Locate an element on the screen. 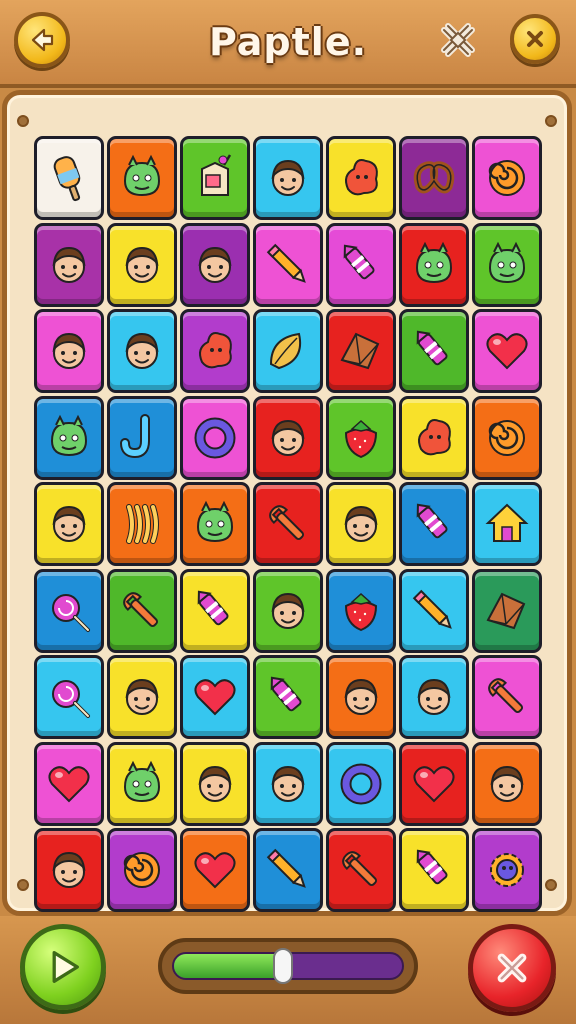 This screenshot has height=1024, width=576. play-button is located at coordinates (63, 967).